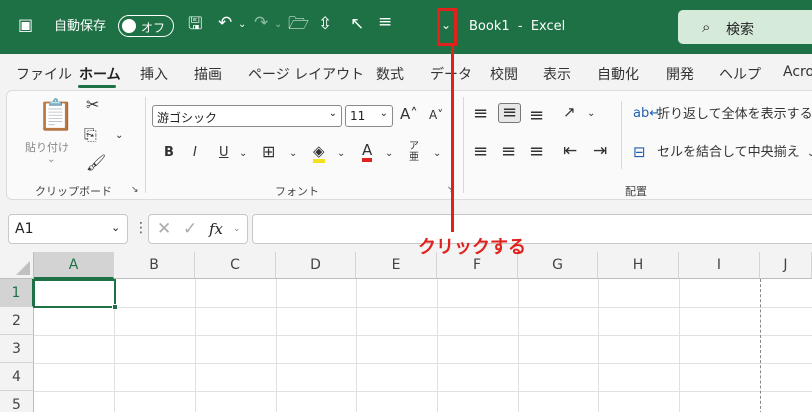 The image size is (812, 412). What do you see at coordinates (92, 105) in the screenshot?
I see `cut-icon: ✂` at bounding box center [92, 105].